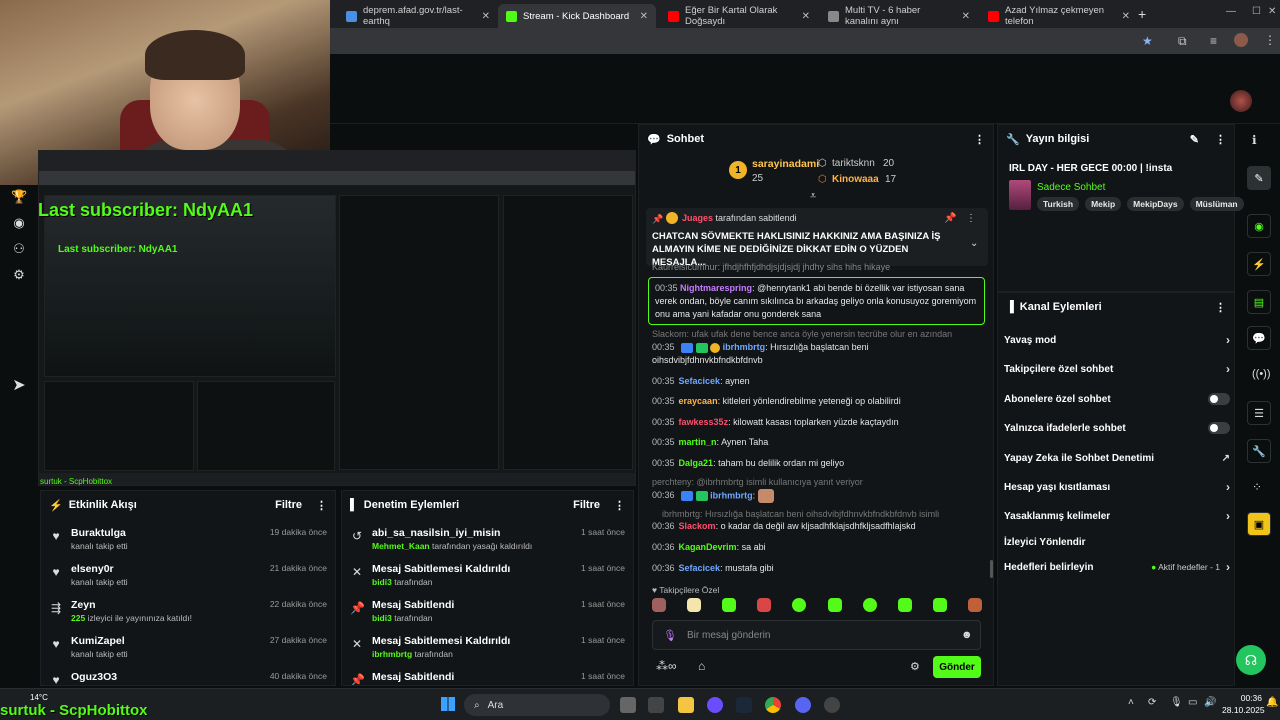  What do you see at coordinates (1259, 413) in the screenshot?
I see `list-icon: ☰` at bounding box center [1259, 413].